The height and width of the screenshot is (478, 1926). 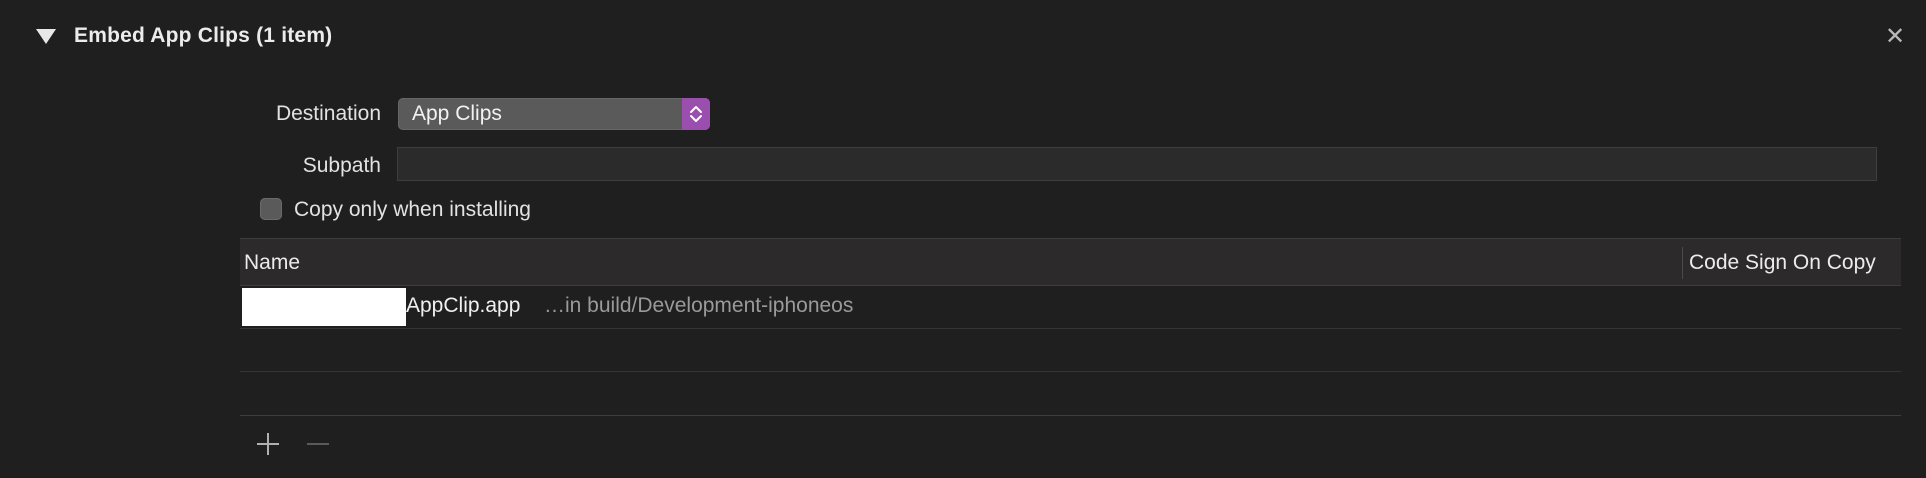 What do you see at coordinates (412, 210) in the screenshot?
I see `copy-only-label: Copy only when installing` at bounding box center [412, 210].